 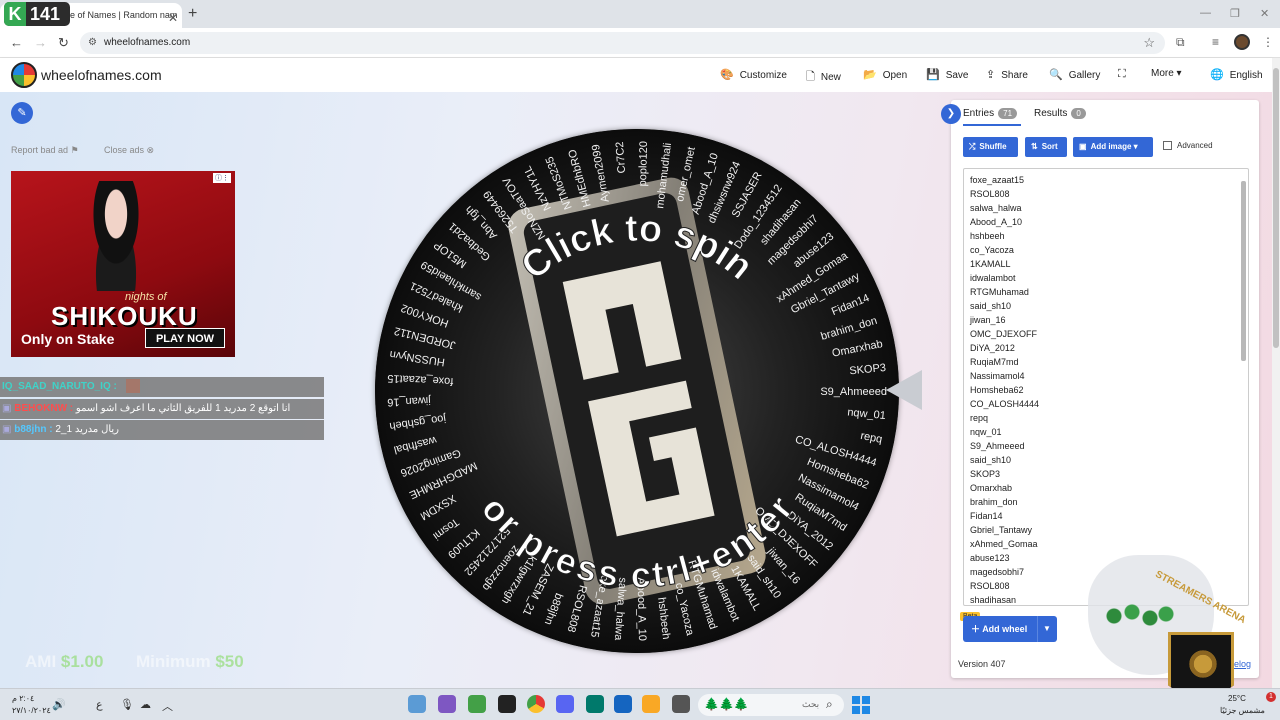 I want to click on entry-item: RuqiaM7md, so click(x=994, y=362).